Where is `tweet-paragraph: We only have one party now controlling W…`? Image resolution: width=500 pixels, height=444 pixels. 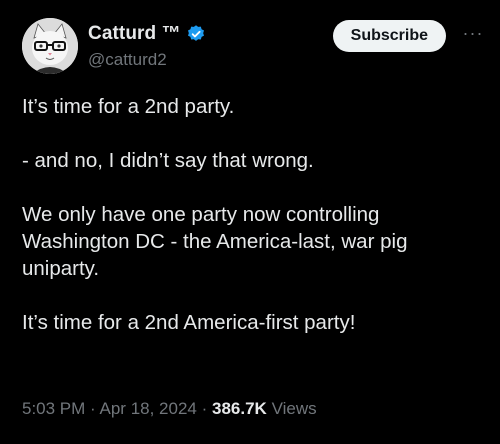
tweet-paragraph: We only have one party now controlling W… is located at coordinates (218, 241).